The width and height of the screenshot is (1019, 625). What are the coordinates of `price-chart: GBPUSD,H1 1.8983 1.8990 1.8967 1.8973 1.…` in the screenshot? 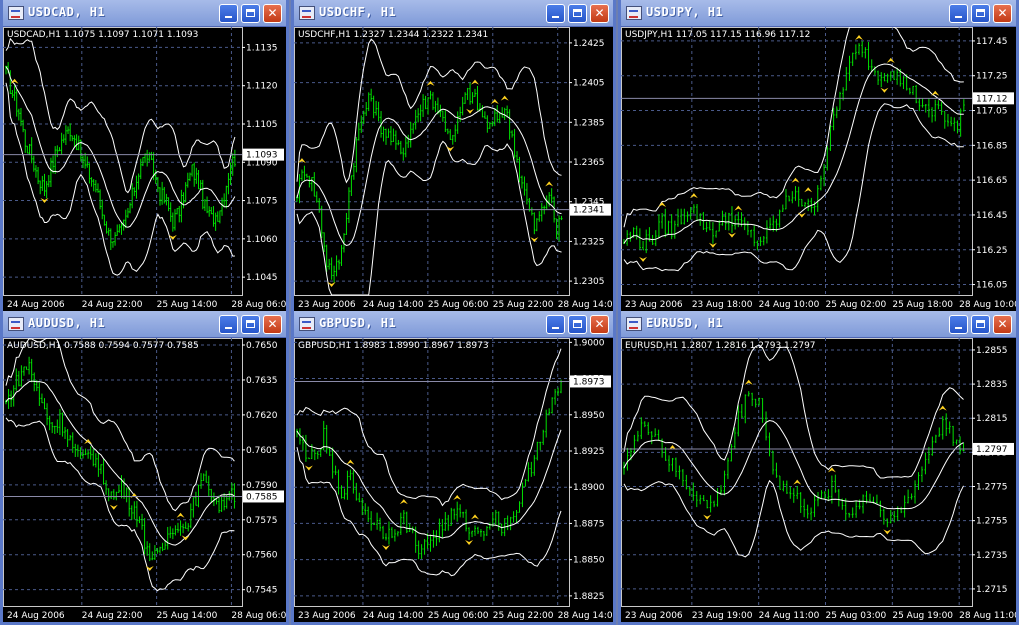 It's located at (453, 480).